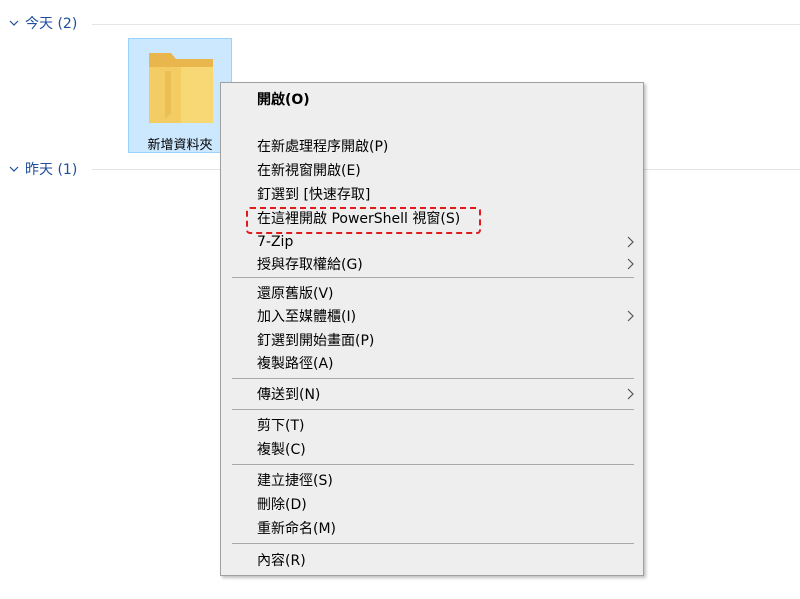 The image size is (800, 599). What do you see at coordinates (432, 340) in the screenshot?
I see `menu-item-pin-start: 釘選到開始畫面(P)` at bounding box center [432, 340].